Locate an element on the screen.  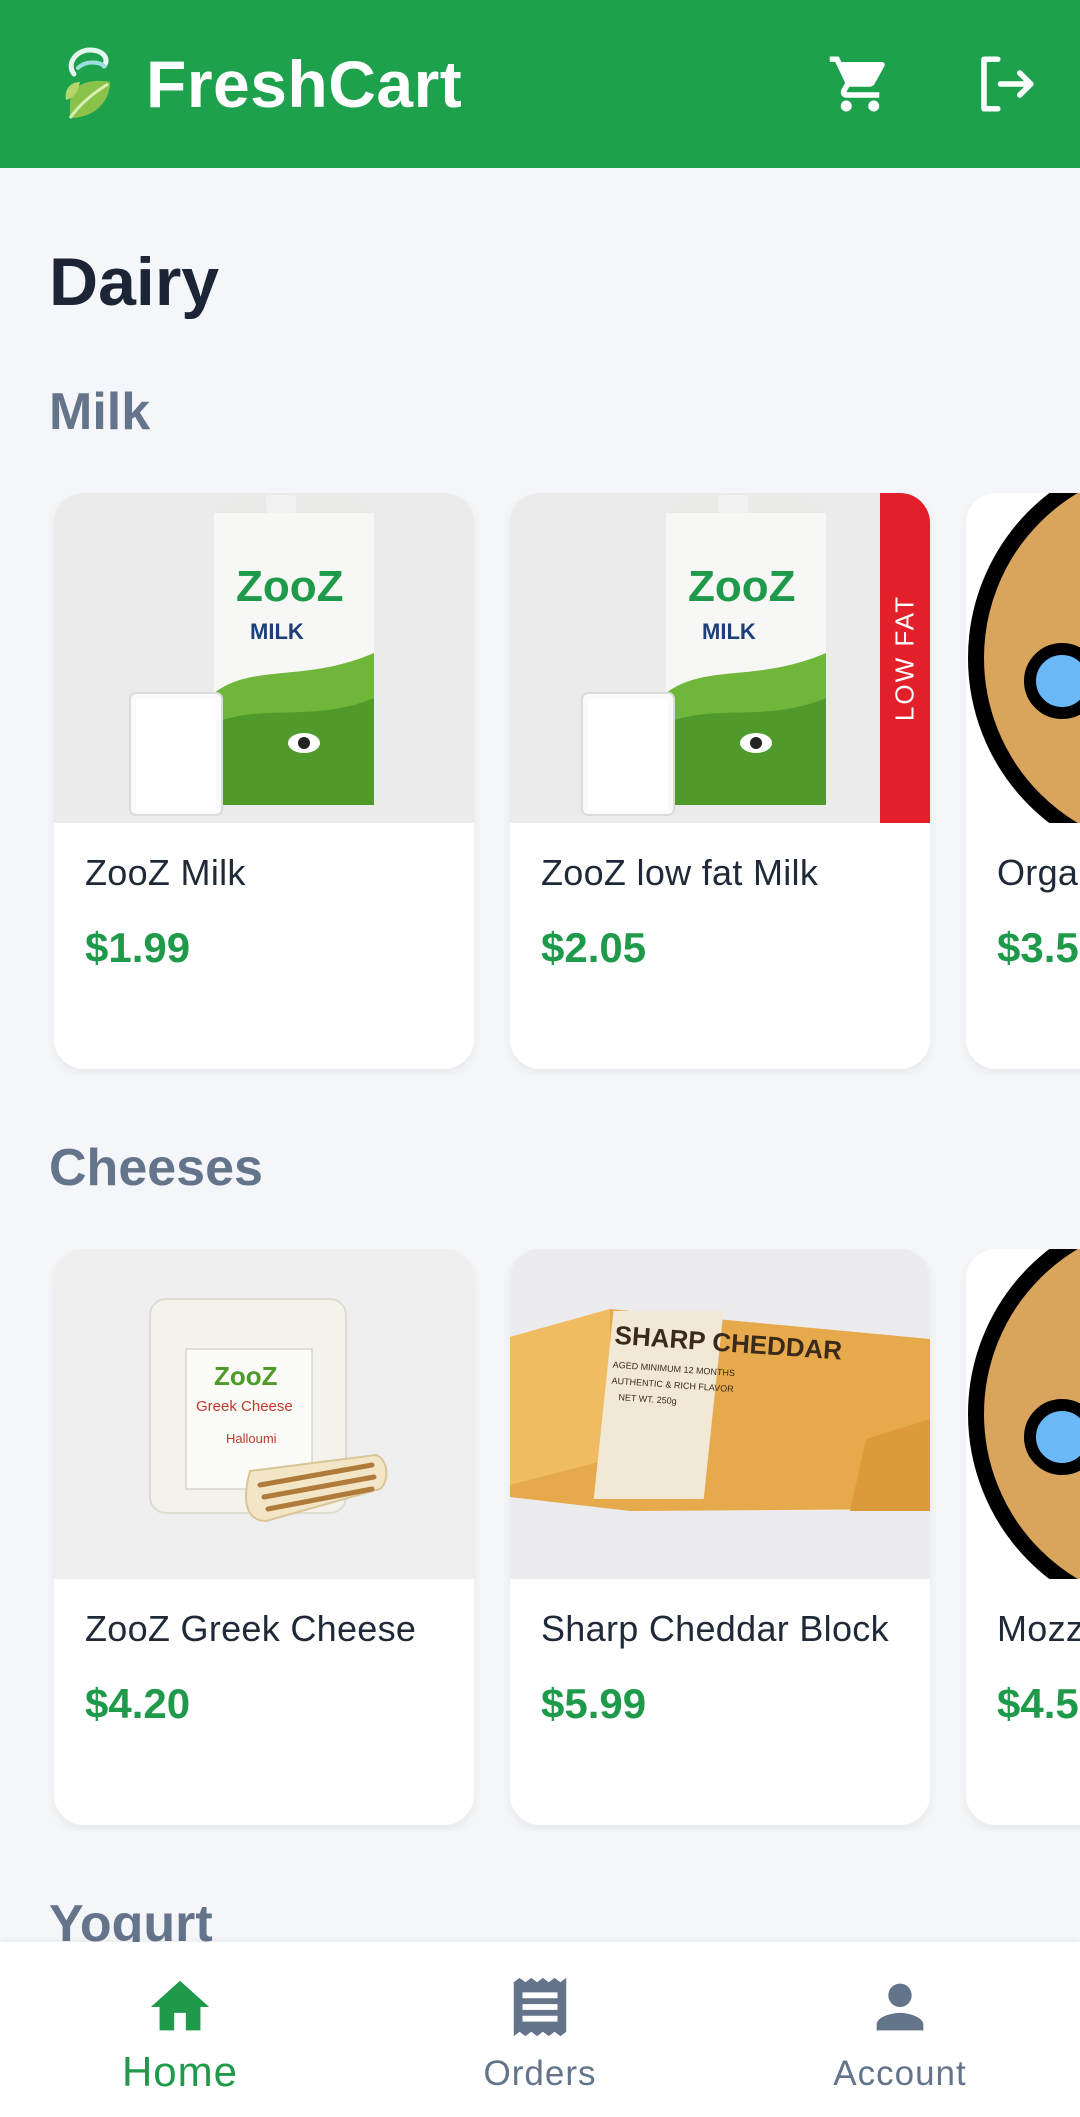
logout-button is located at coordinates (1006, 84).